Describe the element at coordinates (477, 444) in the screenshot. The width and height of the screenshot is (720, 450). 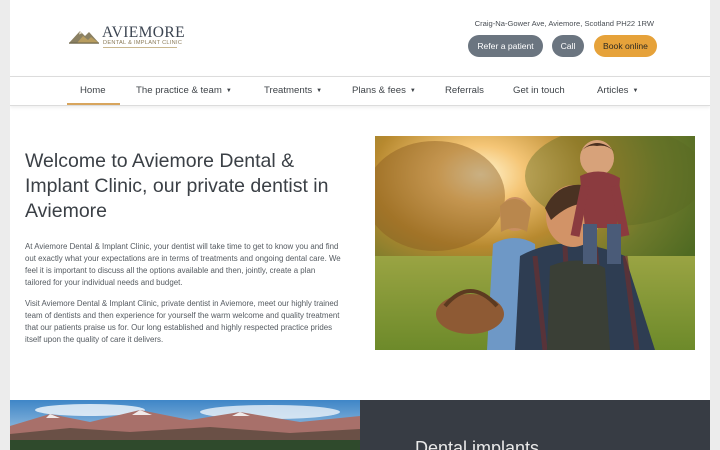
I see `dental-implants-heading: Dental implants` at that location.